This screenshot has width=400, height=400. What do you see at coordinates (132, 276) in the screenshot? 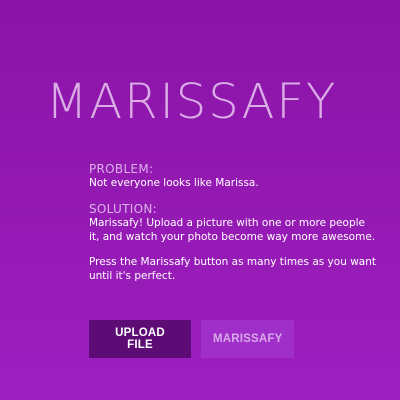
I see `instructions-line-2: until it's perfect.` at bounding box center [132, 276].